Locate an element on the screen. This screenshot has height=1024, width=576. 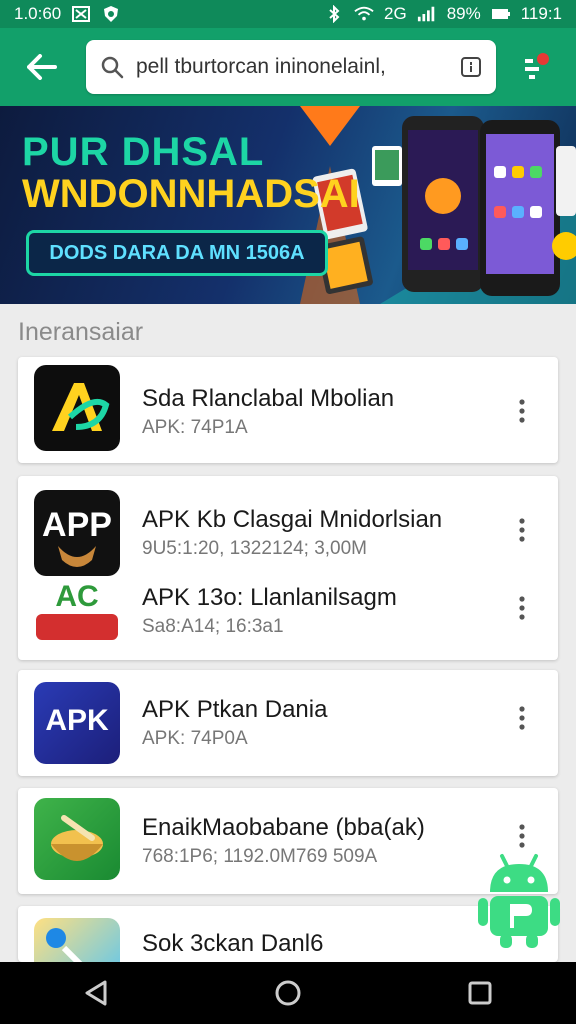
arrow-left-icon is located at coordinates (42, 67).